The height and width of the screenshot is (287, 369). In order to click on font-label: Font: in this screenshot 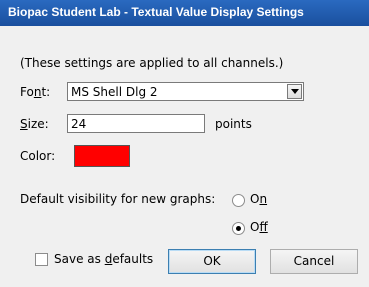, I will do `click(35, 92)`.